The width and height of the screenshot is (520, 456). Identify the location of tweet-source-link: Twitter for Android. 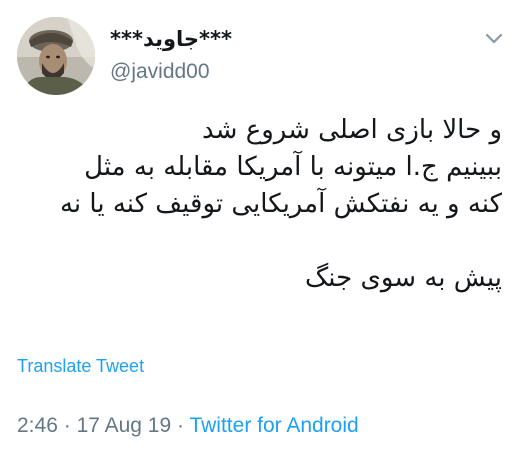
(273, 425).